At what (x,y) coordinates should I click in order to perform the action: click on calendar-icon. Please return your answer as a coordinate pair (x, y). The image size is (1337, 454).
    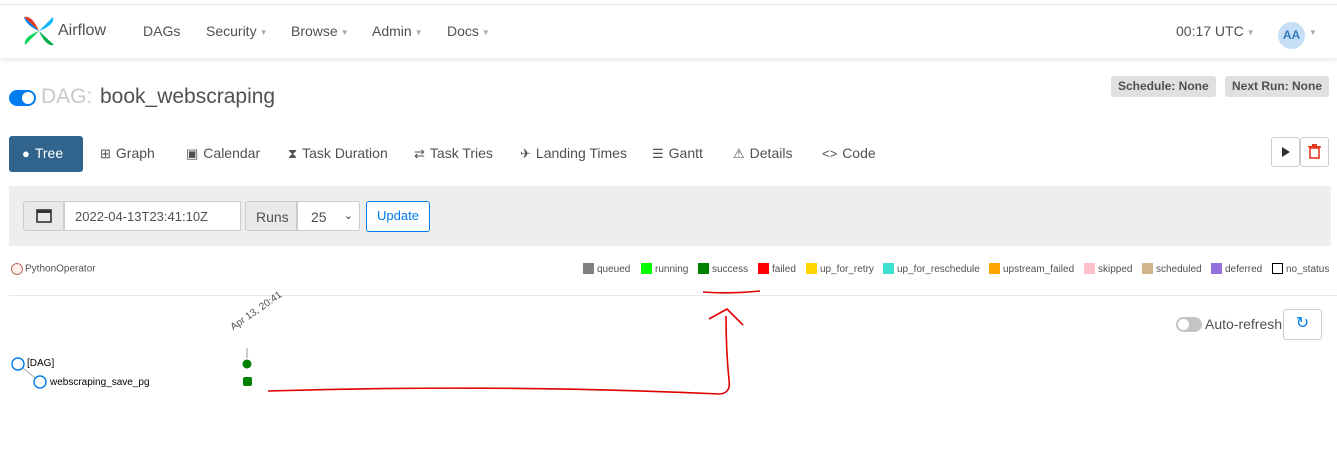
    Looking at the image, I should click on (44, 216).